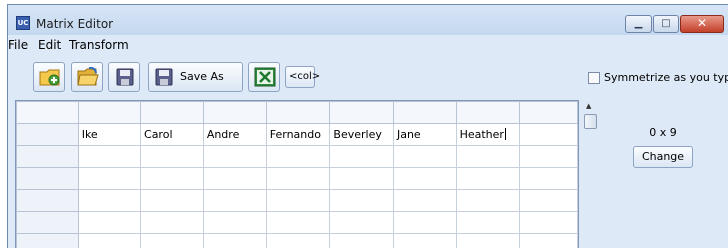 The height and width of the screenshot is (248, 728). What do you see at coordinates (99, 45) in the screenshot?
I see `menu-transform: Transform` at bounding box center [99, 45].